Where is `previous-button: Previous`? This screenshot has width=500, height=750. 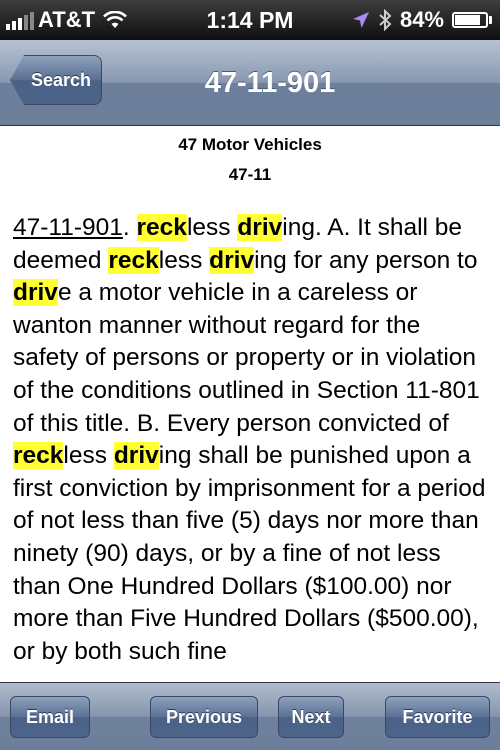
previous-button: Previous is located at coordinates (204, 717).